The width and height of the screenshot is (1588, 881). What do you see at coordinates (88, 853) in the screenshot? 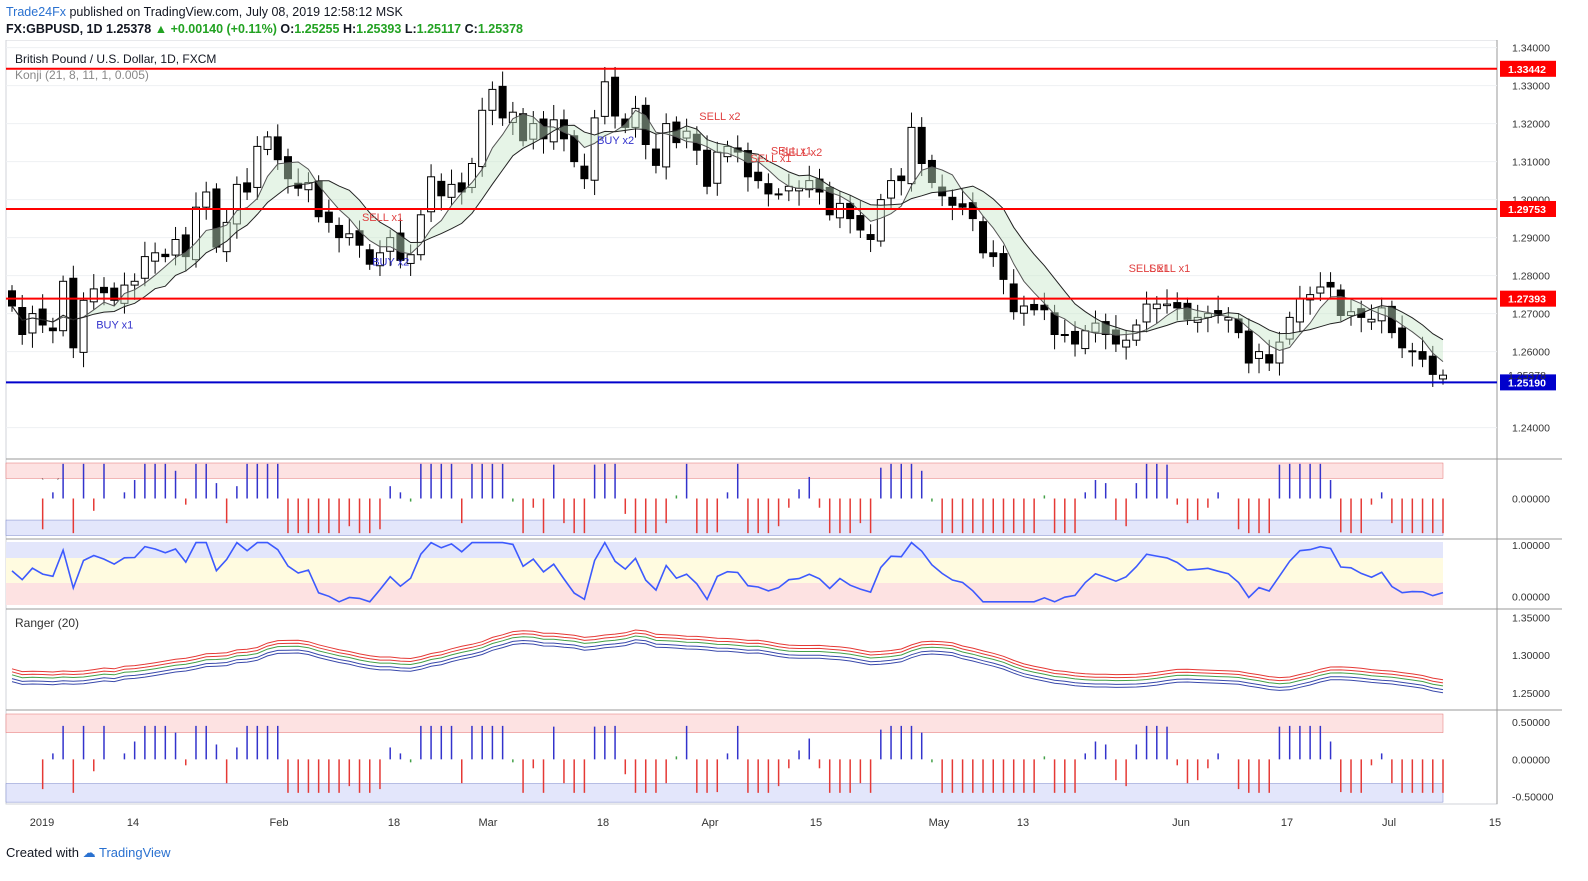
I see `footer: Created with ☁ TradingView` at bounding box center [88, 853].